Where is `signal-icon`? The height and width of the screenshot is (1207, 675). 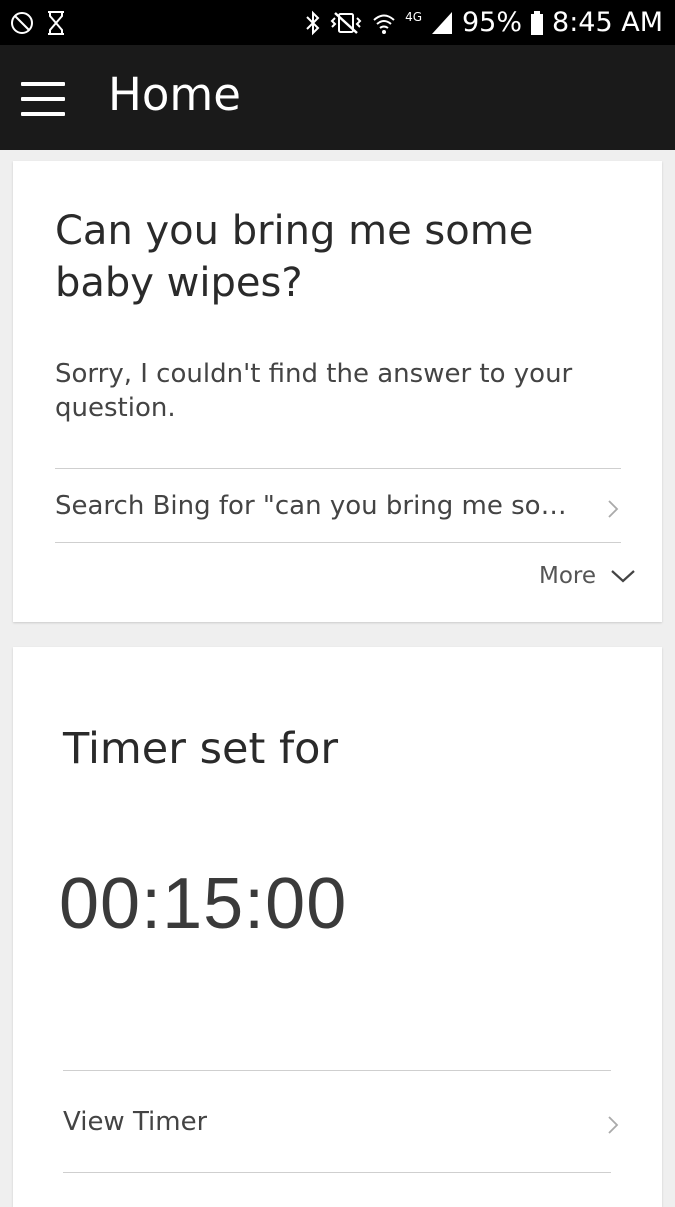 signal-icon is located at coordinates (442, 23).